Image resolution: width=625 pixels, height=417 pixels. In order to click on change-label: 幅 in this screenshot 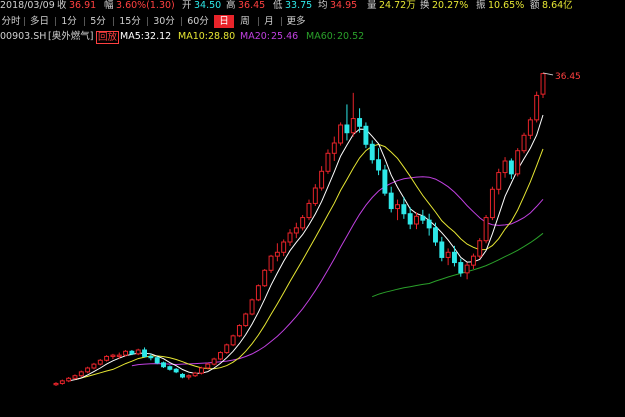, I will do `click(109, 5)`.